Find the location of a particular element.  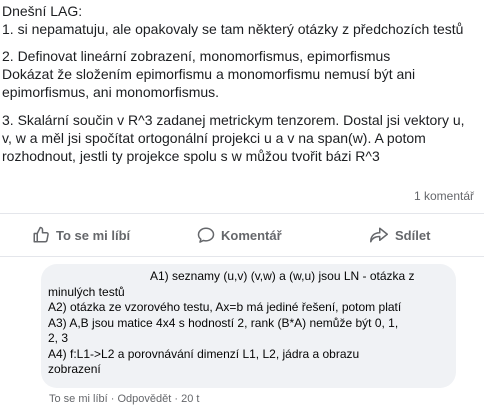

comment-like-link: To se mi líbí is located at coordinates (78, 399).